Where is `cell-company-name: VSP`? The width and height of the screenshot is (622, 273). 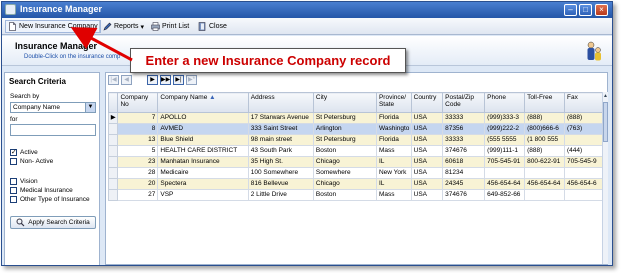
cell-company-name: VSP is located at coordinates (203, 195).